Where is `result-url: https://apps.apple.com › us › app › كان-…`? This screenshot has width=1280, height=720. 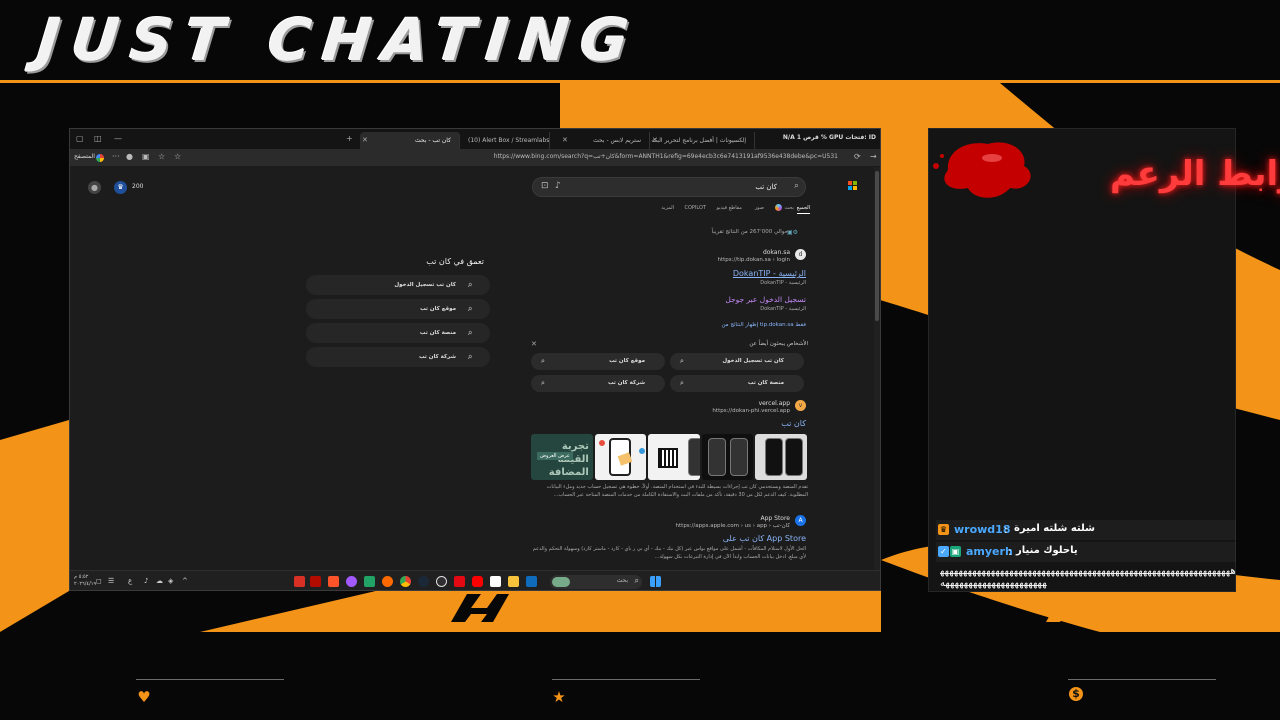 result-url: https://apps.apple.com › us › app › كان-… is located at coordinates (733, 526).